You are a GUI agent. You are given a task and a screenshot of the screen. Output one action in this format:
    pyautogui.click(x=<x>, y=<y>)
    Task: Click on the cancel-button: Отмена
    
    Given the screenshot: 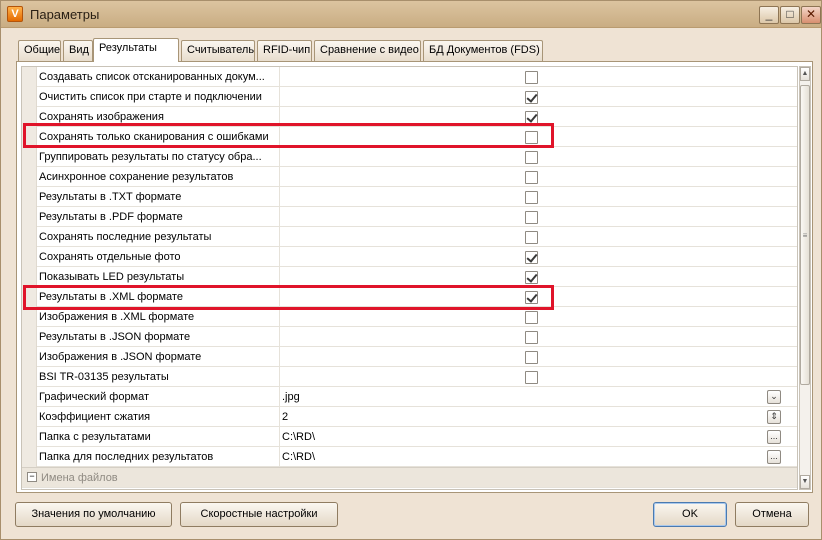 What is the action you would take?
    pyautogui.click(x=772, y=514)
    